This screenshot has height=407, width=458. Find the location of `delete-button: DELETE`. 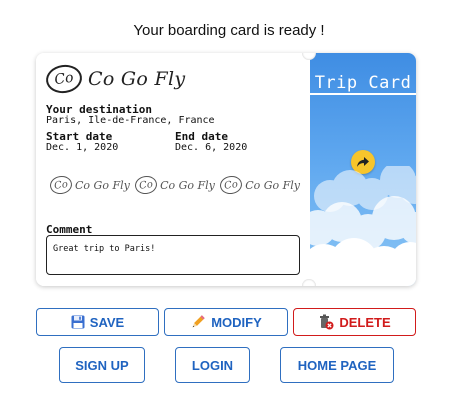

delete-button: DELETE is located at coordinates (354, 322).